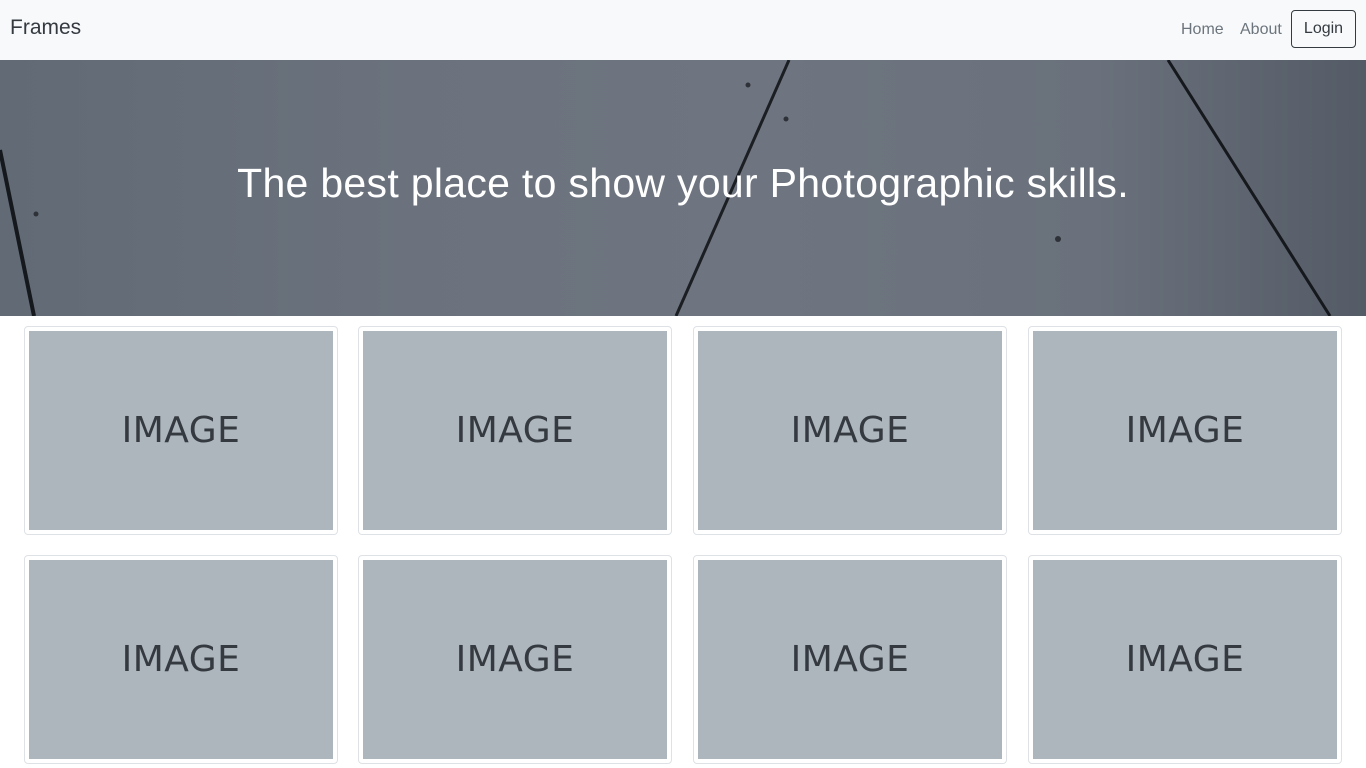 The width and height of the screenshot is (1366, 768). What do you see at coordinates (45, 28) in the screenshot?
I see `brand-link: Frames` at bounding box center [45, 28].